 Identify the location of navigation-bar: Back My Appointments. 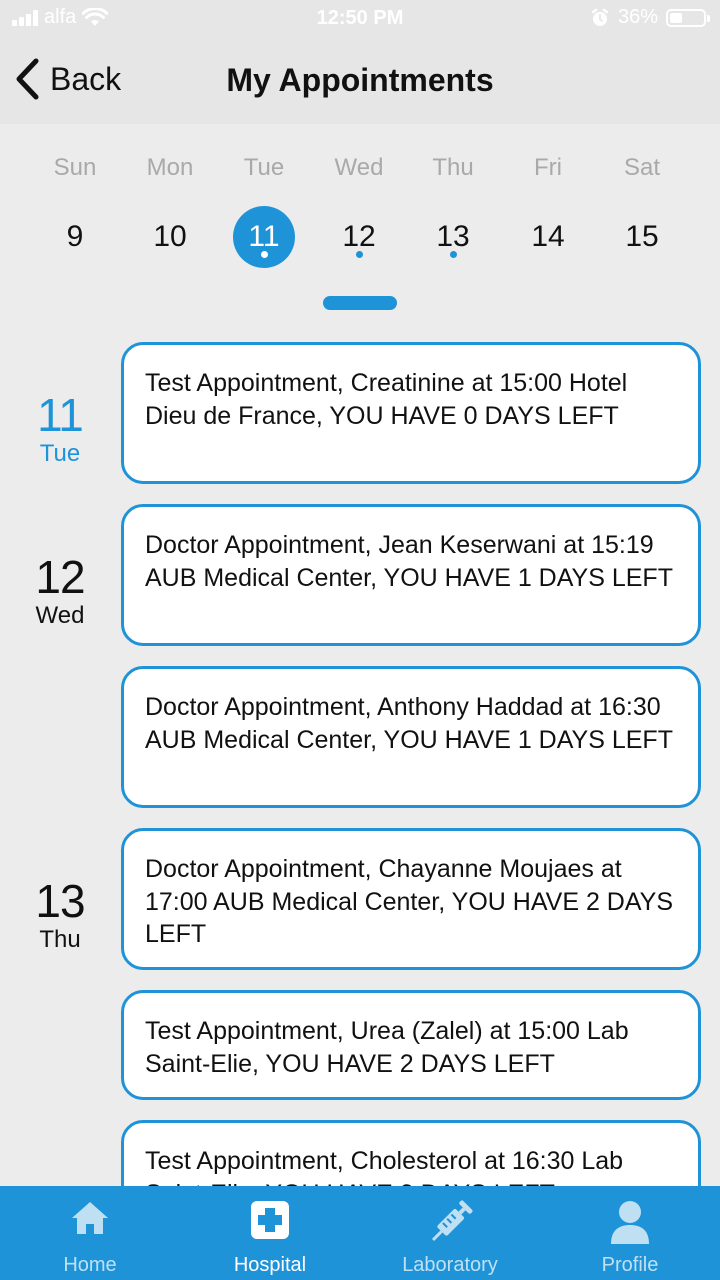
(360, 82).